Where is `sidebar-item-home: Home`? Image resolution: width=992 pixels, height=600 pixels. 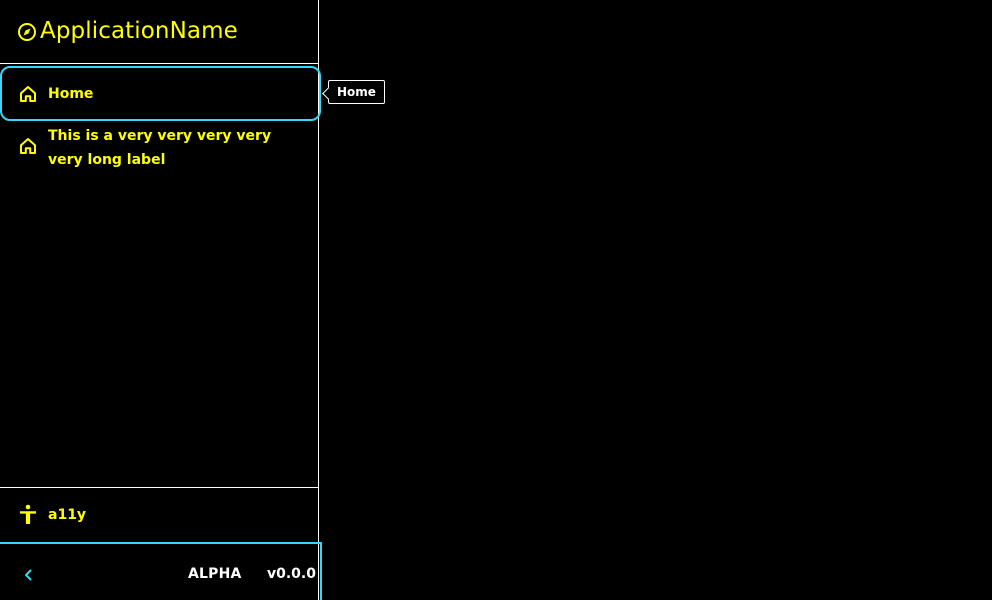
sidebar-item-home: Home is located at coordinates (160, 93).